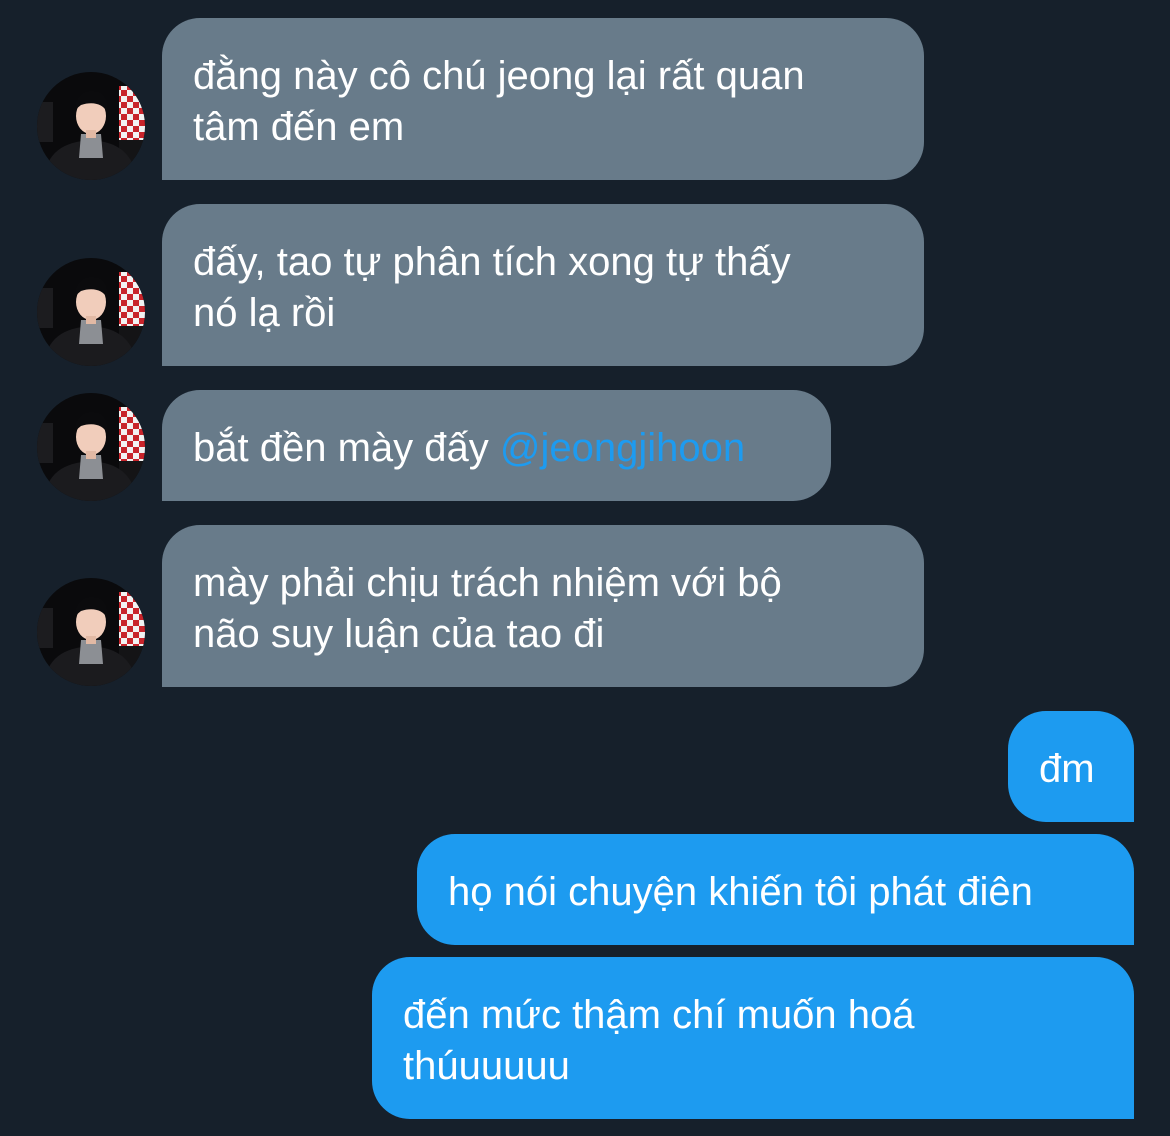 Image resolution: width=1170 pixels, height=1136 pixels. Describe the element at coordinates (264, 313) in the screenshot. I see `message-line: nó lạ rồi` at that location.